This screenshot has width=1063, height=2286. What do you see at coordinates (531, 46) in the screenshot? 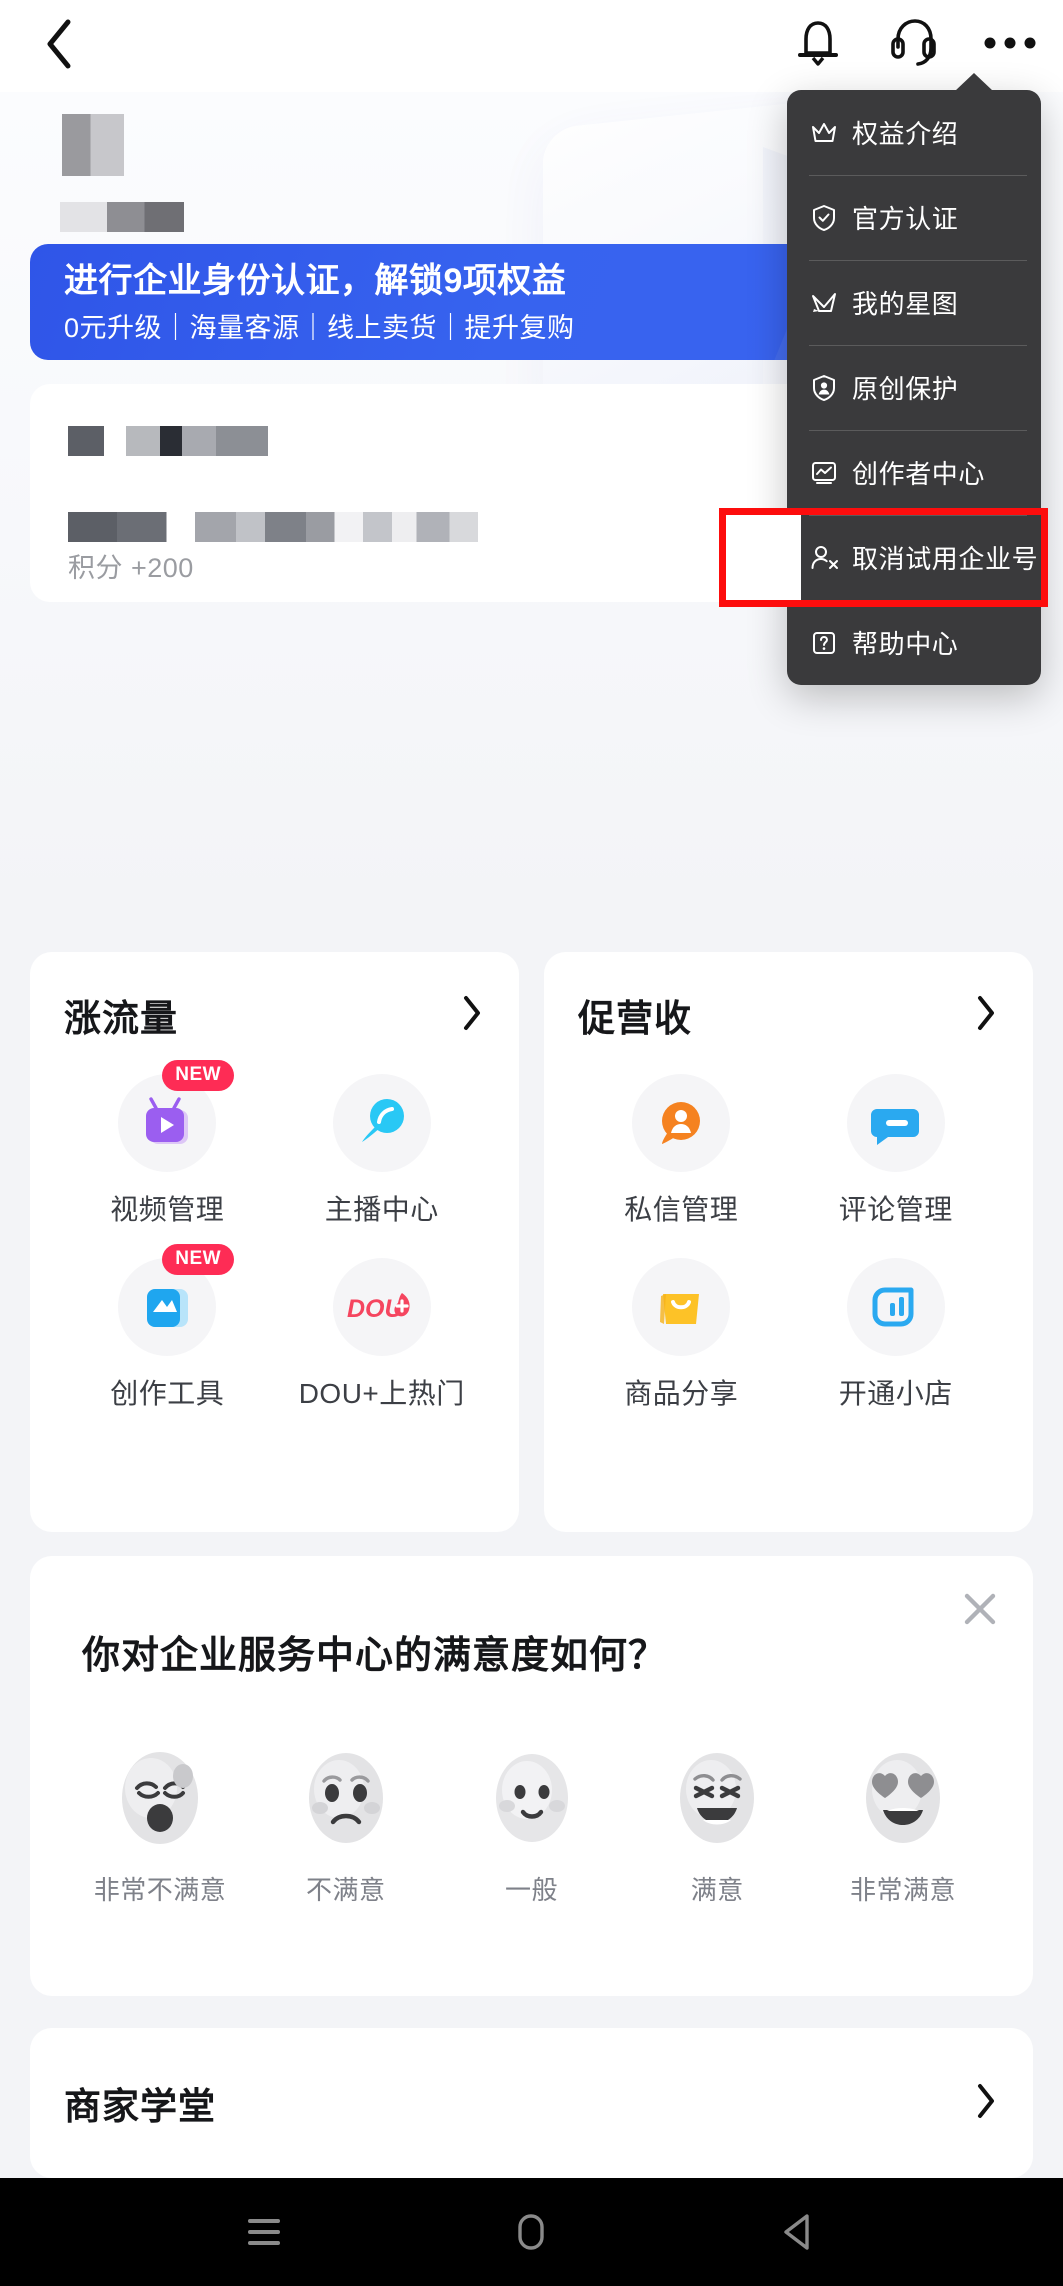
I see `app-header` at bounding box center [531, 46].